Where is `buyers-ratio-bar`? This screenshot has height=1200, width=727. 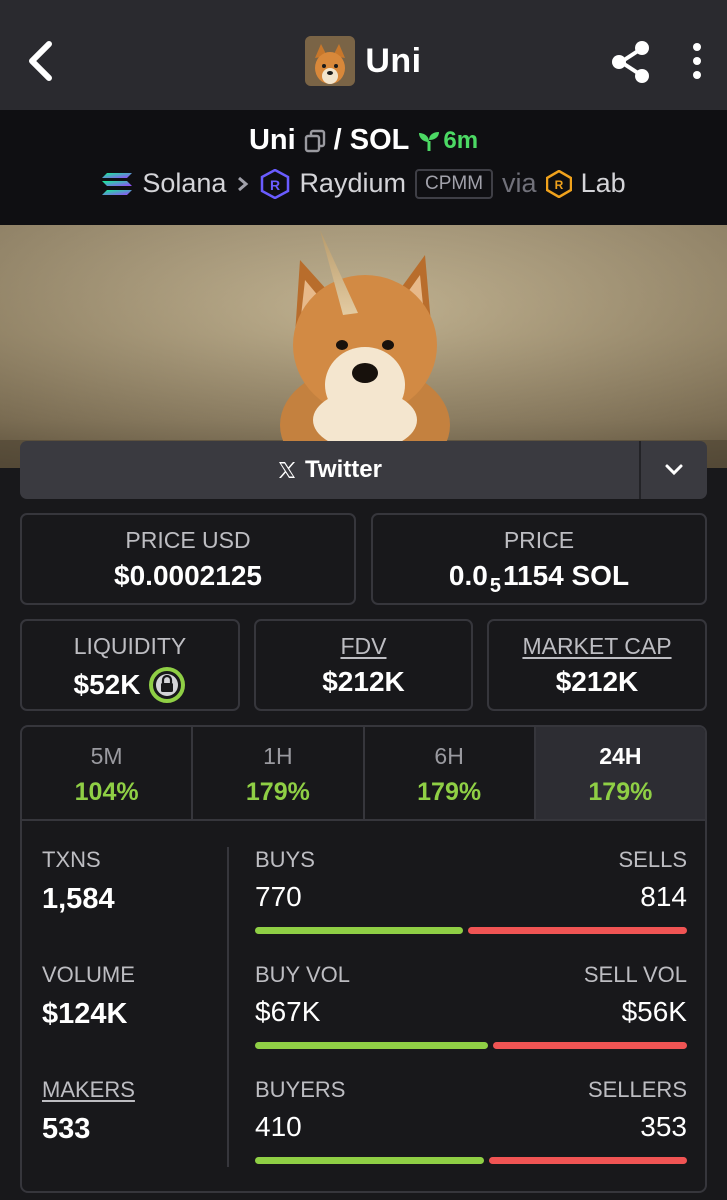
buyers-ratio-bar is located at coordinates (471, 1160).